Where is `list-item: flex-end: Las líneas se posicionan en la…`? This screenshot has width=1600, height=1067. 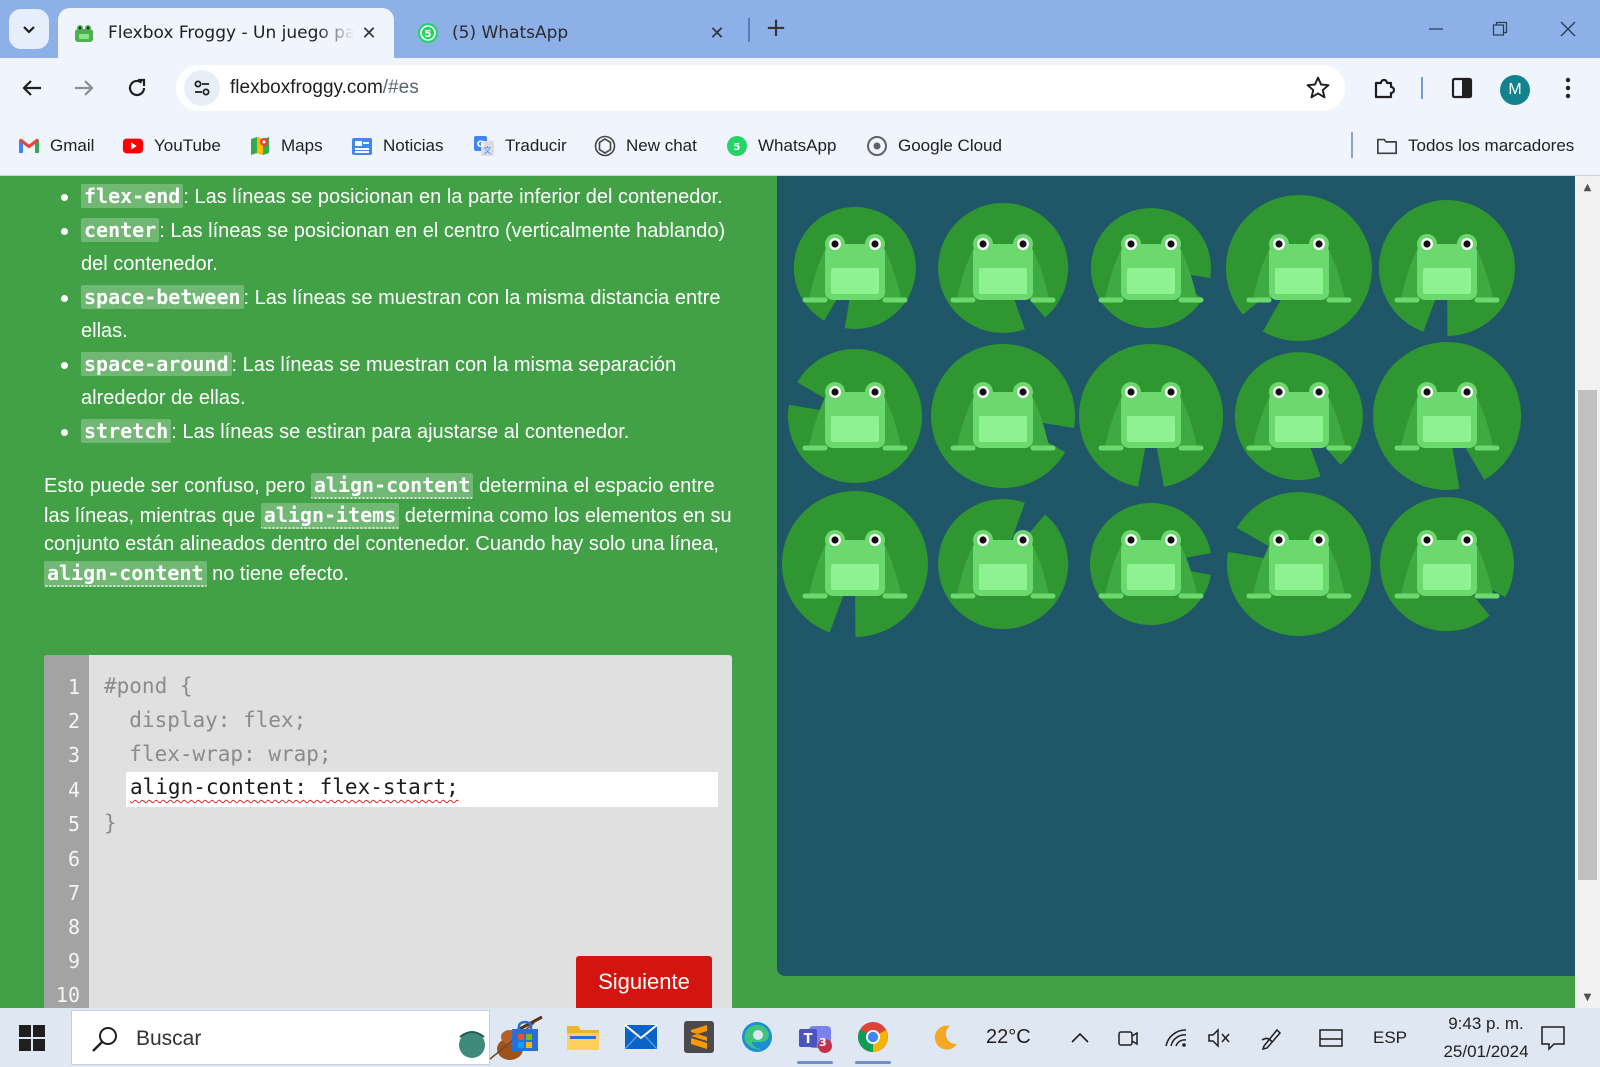
list-item: flex-end: Las líneas se posicionan en la… is located at coordinates (397, 197).